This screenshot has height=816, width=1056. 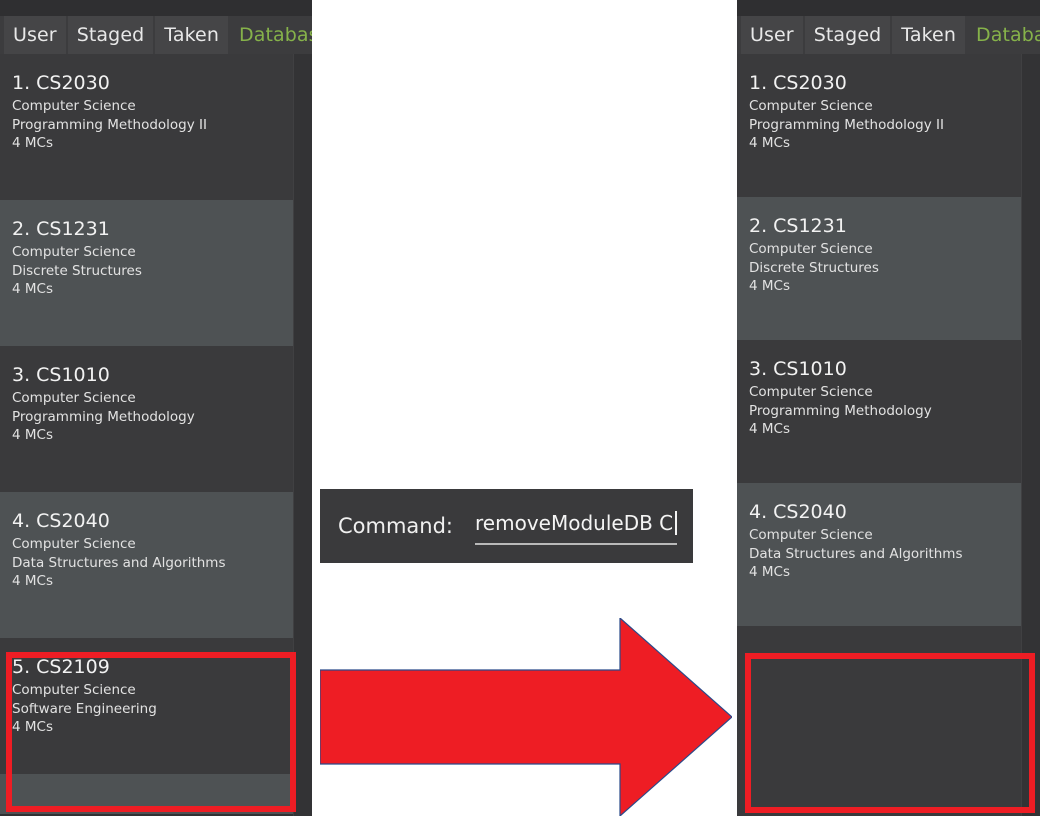 What do you see at coordinates (676, 523) in the screenshot?
I see `text-caret` at bounding box center [676, 523].